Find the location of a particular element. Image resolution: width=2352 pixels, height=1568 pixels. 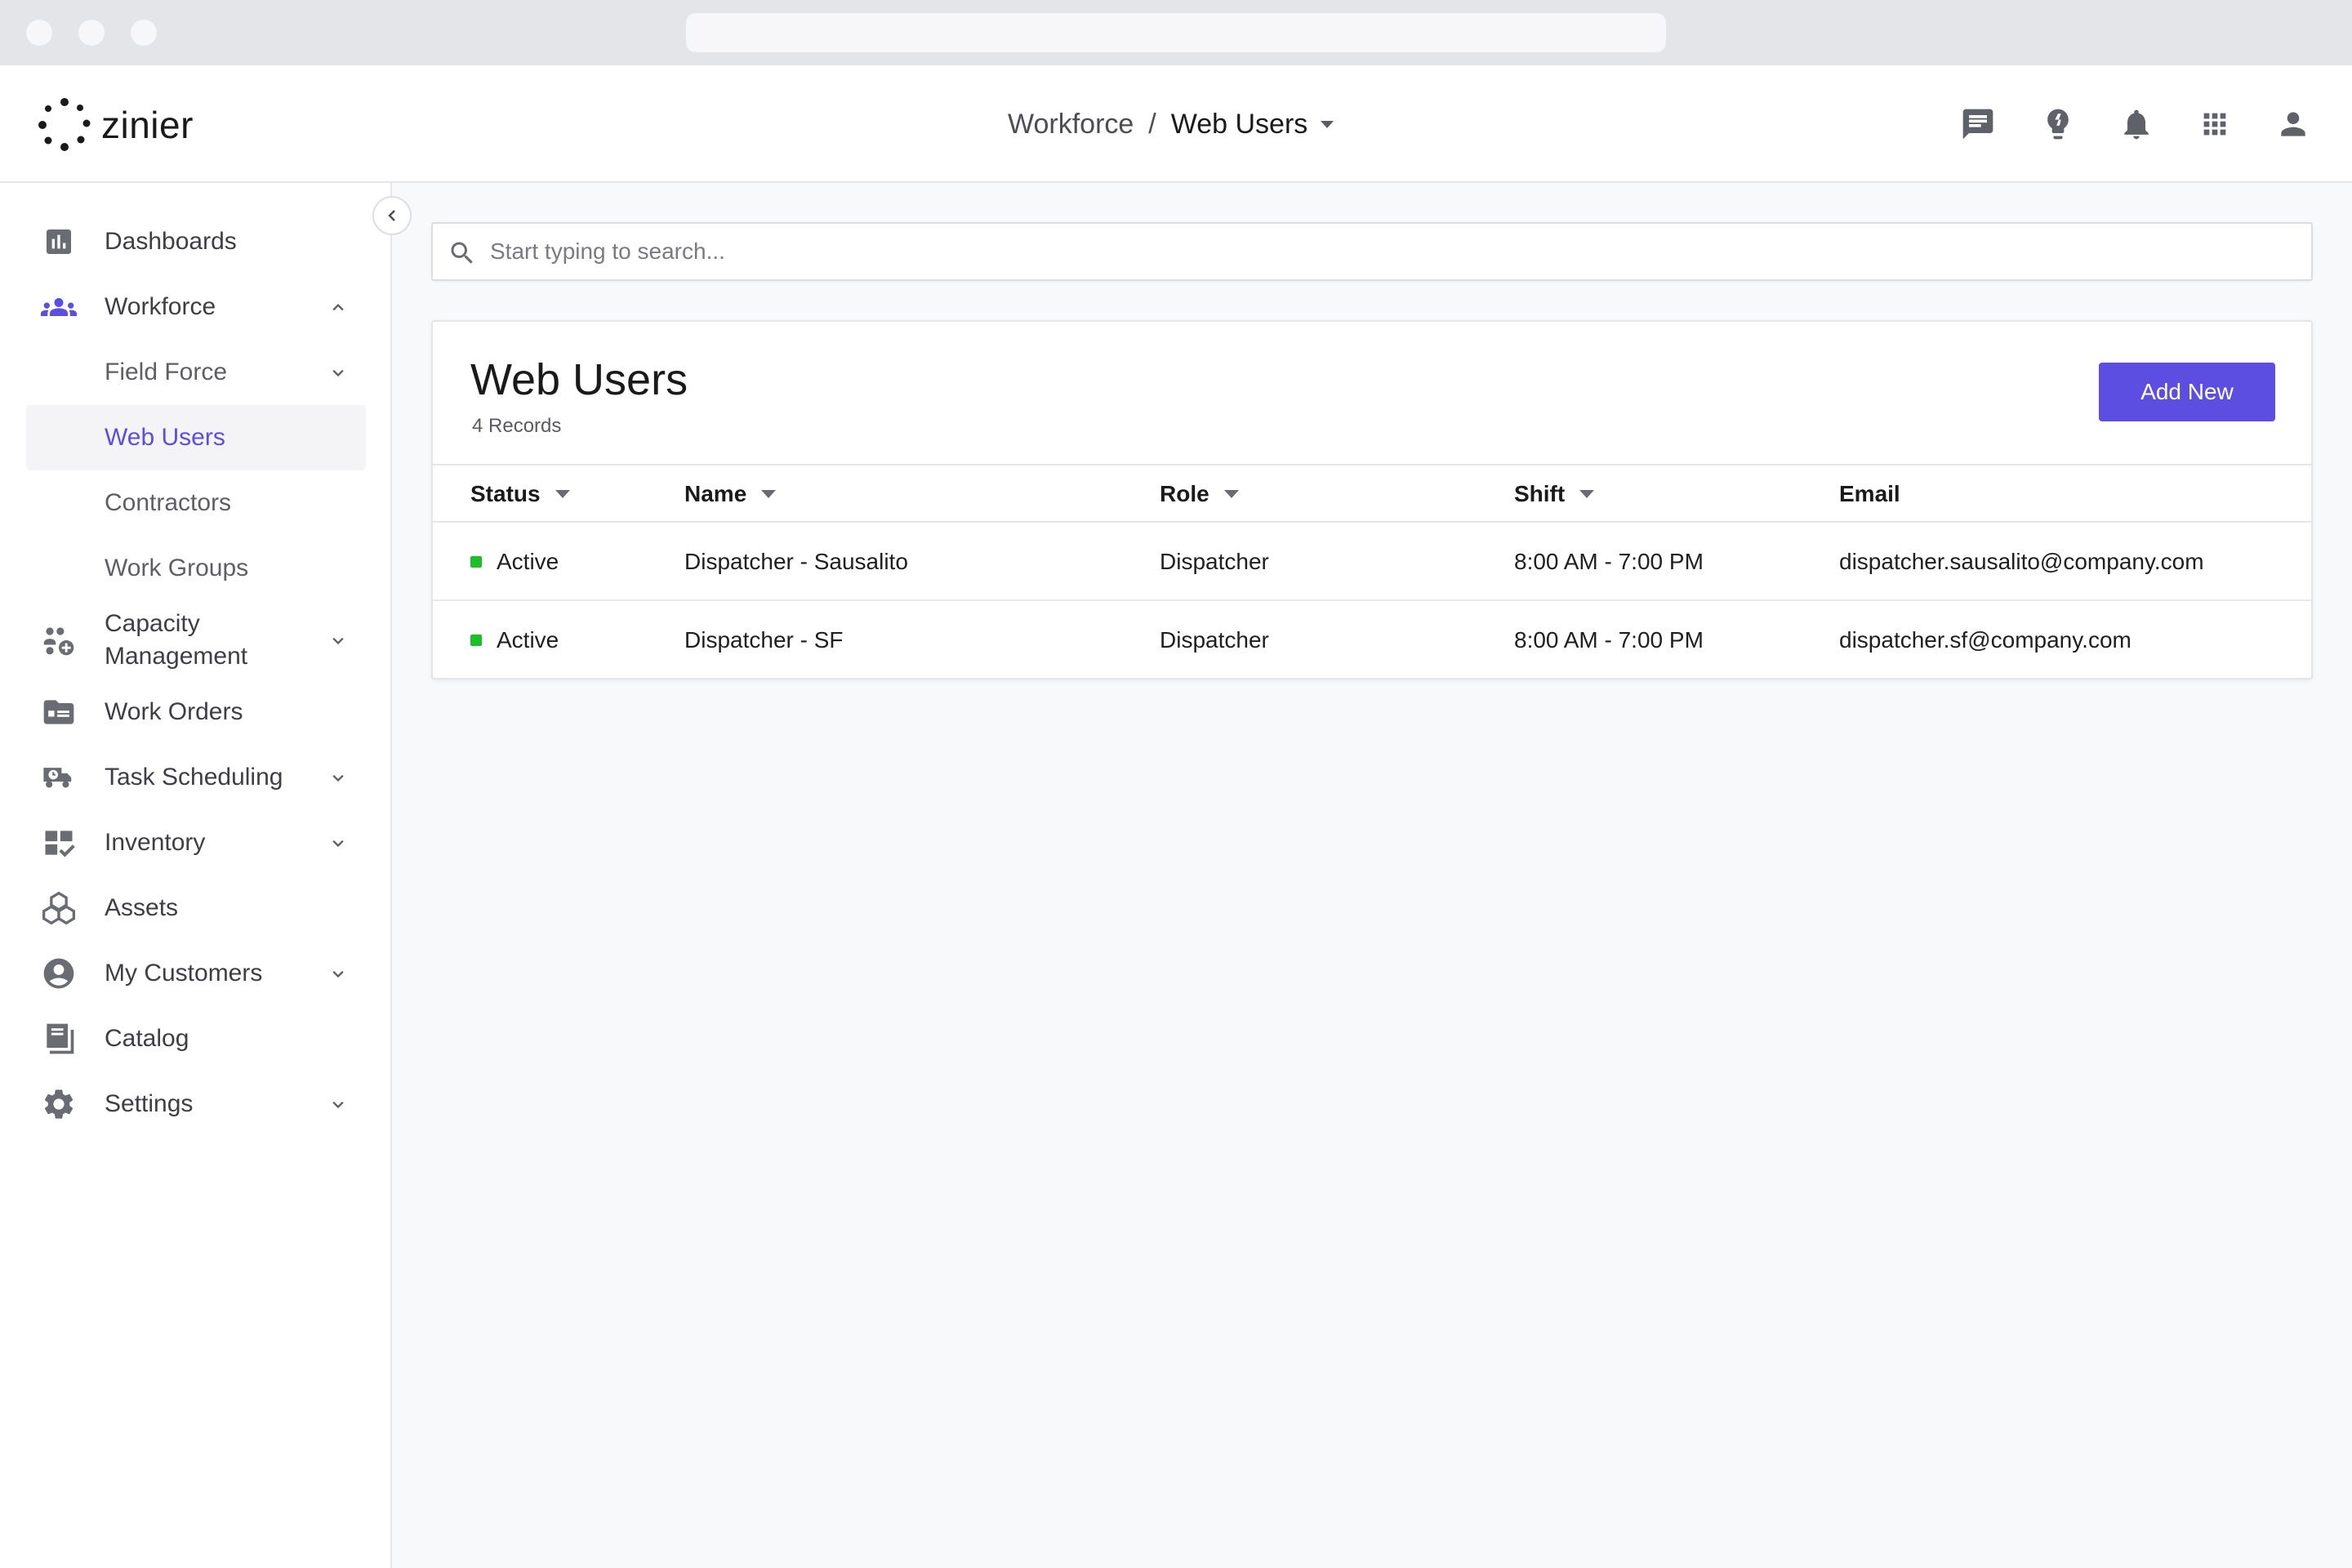

column-header-status: Status is located at coordinates (520, 494).